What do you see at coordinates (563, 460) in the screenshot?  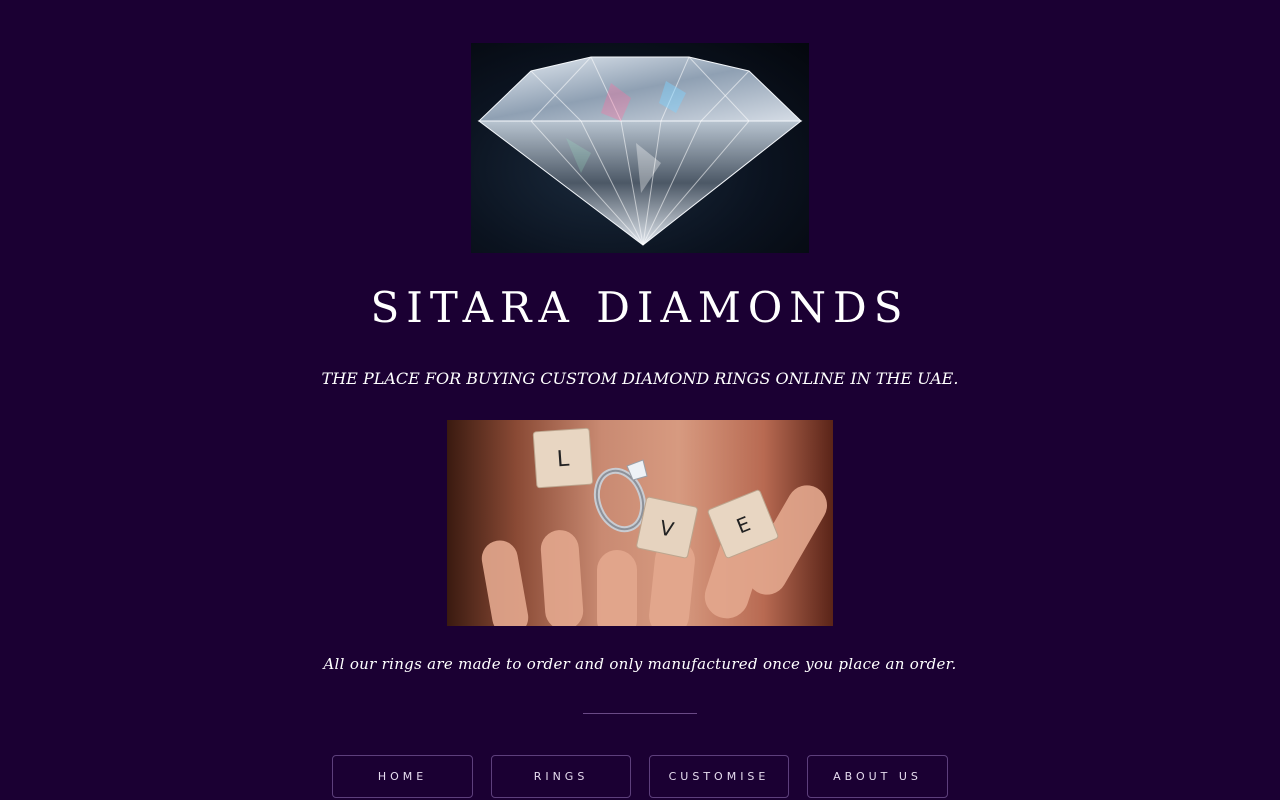 I see `tile-l-letter: L` at bounding box center [563, 460].